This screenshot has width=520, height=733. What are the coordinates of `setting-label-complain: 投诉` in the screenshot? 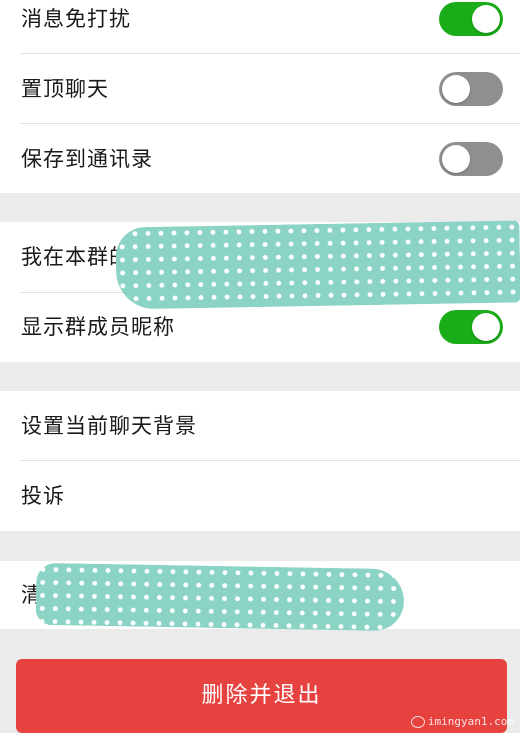 It's located at (43, 496).